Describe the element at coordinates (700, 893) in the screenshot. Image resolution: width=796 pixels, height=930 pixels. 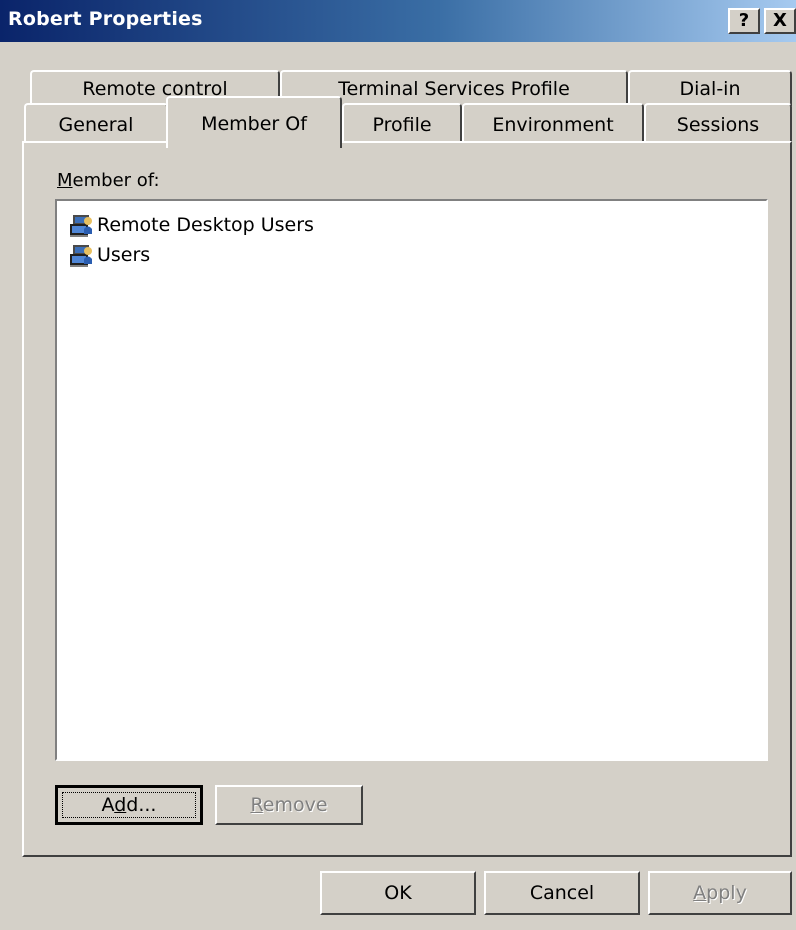
I see `accel-key: A` at that location.